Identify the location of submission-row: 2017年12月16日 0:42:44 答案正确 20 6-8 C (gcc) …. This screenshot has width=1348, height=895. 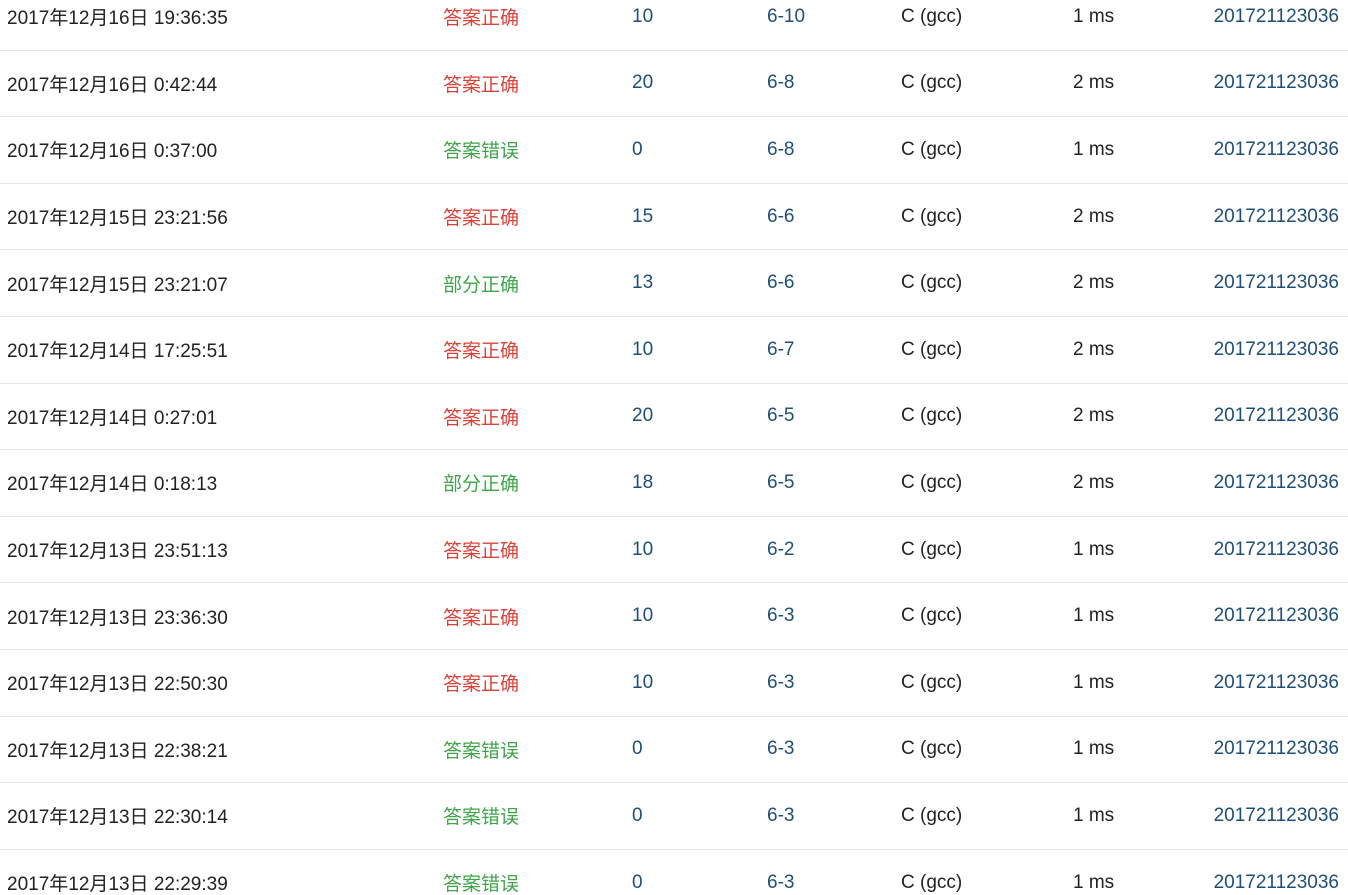
(674, 84).